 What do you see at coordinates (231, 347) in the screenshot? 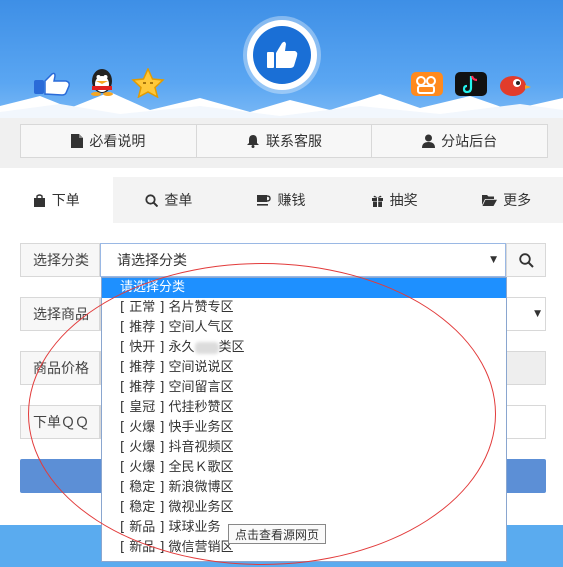
I see `dropdown-option-suffix: 类区` at bounding box center [231, 347].